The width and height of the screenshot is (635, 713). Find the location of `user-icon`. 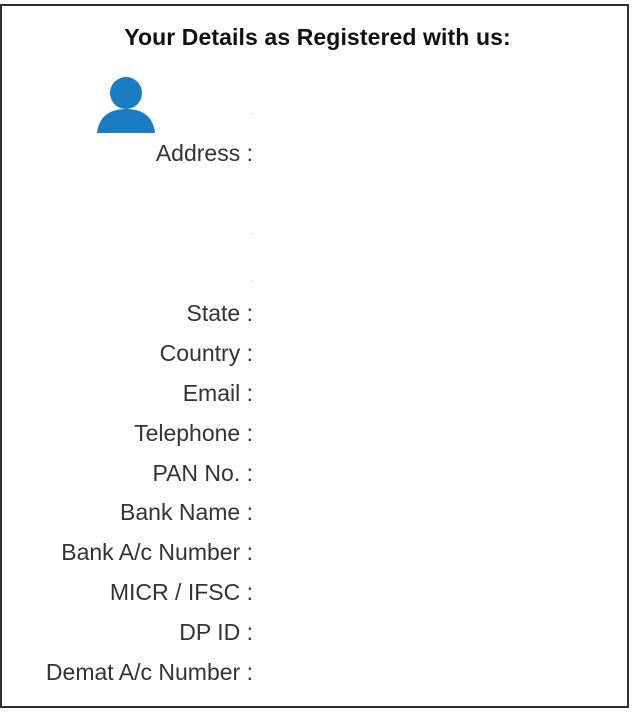

user-icon is located at coordinates (126, 105).